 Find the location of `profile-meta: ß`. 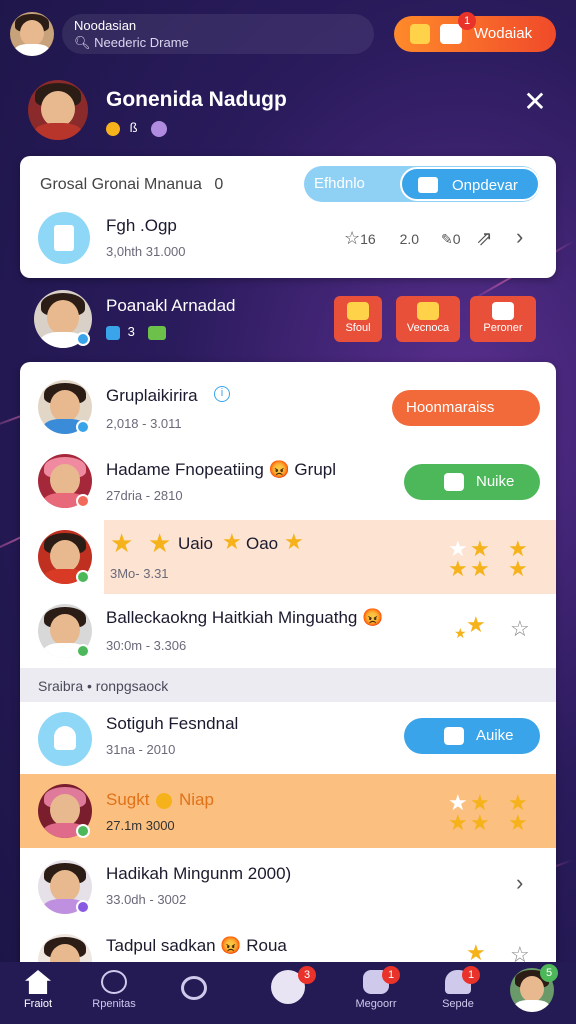

profile-meta: ß is located at coordinates (137, 128).